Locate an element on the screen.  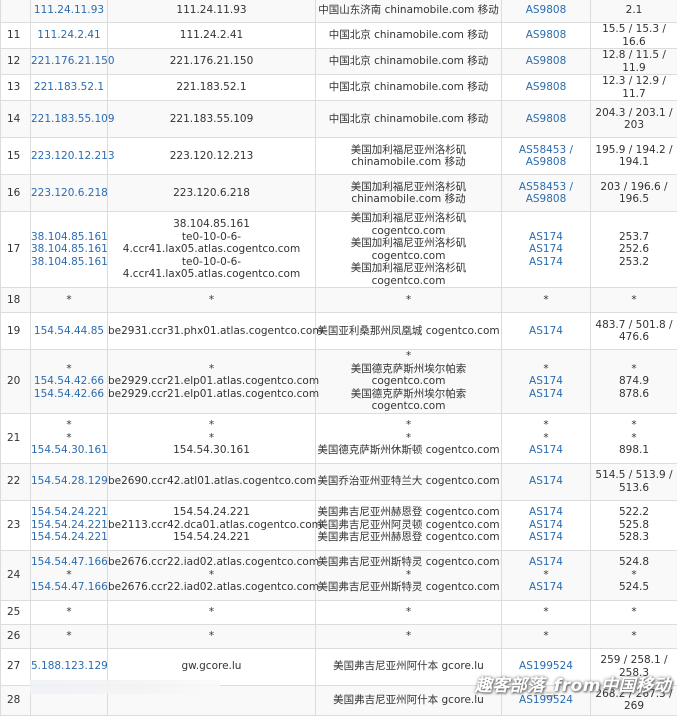
host-cell: 111.24.11.93 is located at coordinates (212, 11).